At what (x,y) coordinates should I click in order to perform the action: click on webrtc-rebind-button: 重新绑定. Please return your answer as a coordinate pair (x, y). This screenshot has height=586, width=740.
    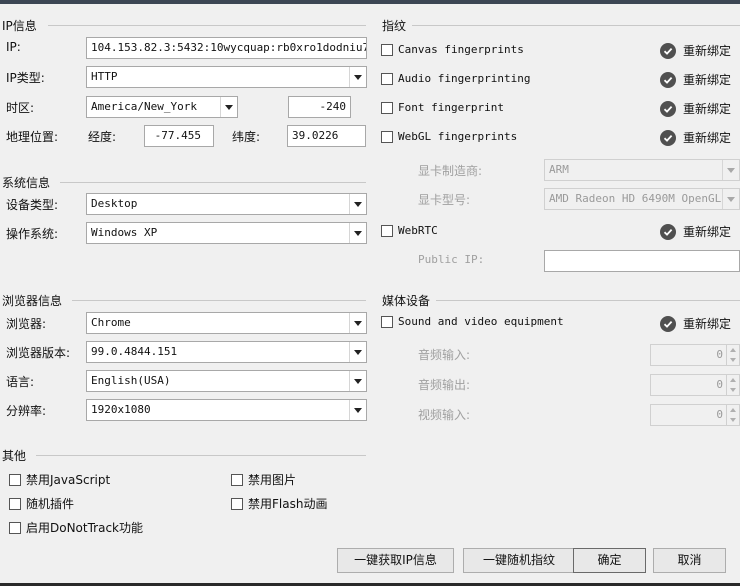
    Looking at the image, I should click on (695, 231).